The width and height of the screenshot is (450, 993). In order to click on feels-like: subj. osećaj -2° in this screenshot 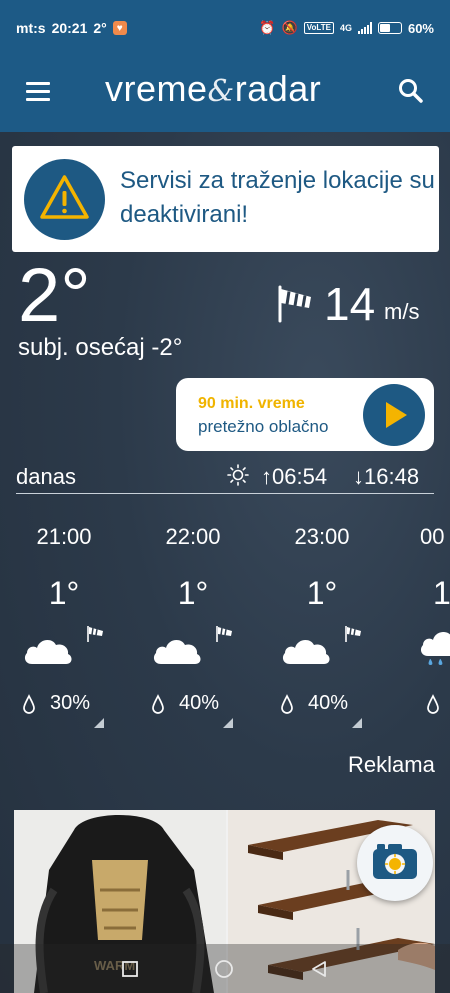, I will do `click(100, 347)`.